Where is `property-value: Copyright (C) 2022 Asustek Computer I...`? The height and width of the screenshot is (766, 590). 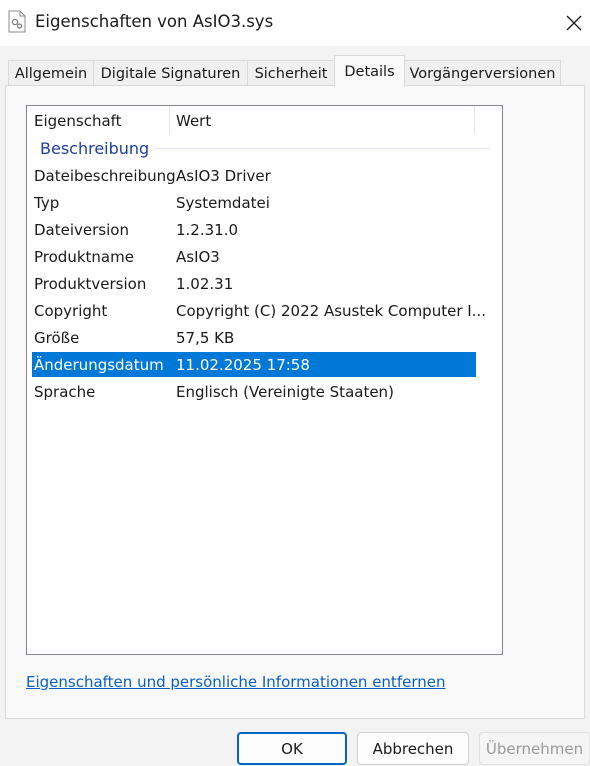 property-value: Copyright (C) 2022 Asustek Computer I... is located at coordinates (331, 311).